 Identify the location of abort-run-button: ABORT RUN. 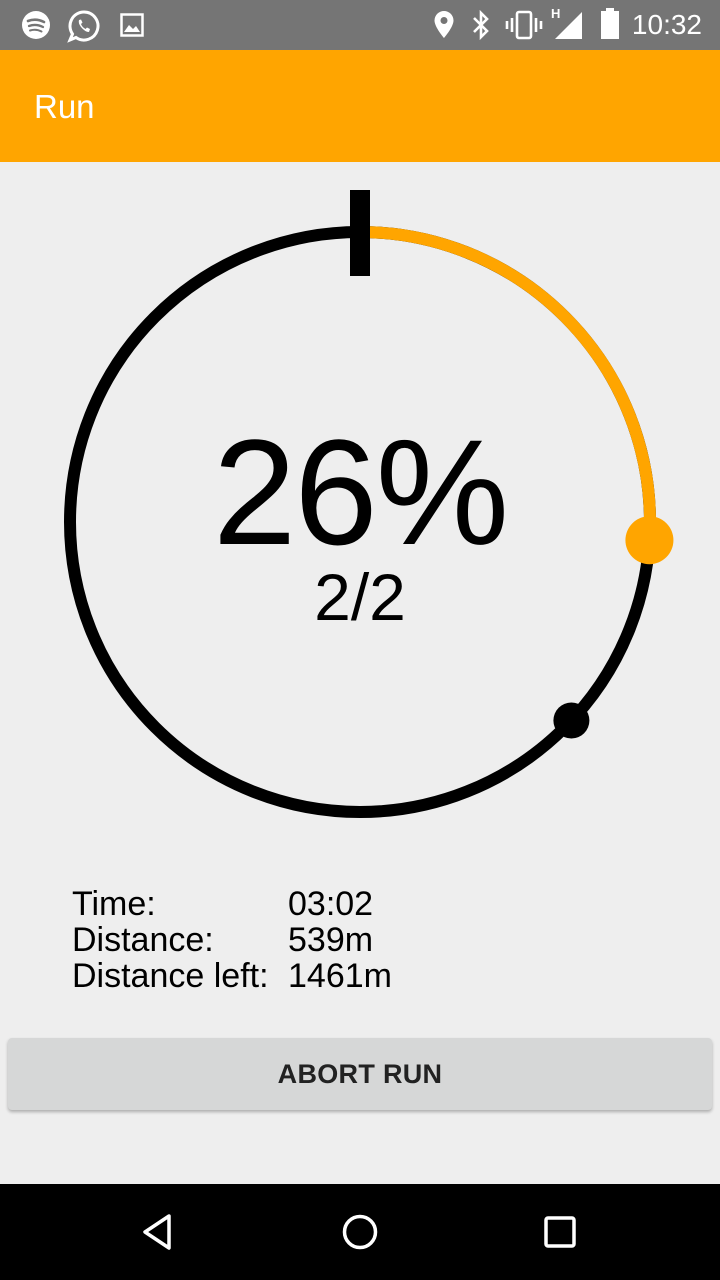
(360, 1074).